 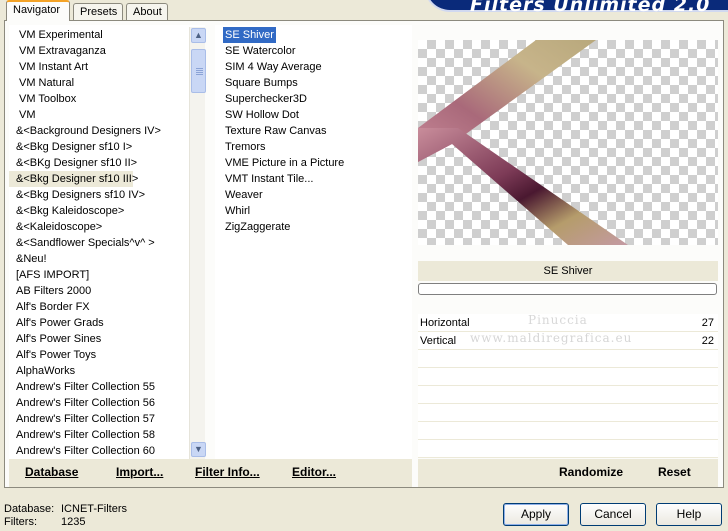 I want to click on filter-item: VME Picture in a Picture, so click(x=284, y=163).